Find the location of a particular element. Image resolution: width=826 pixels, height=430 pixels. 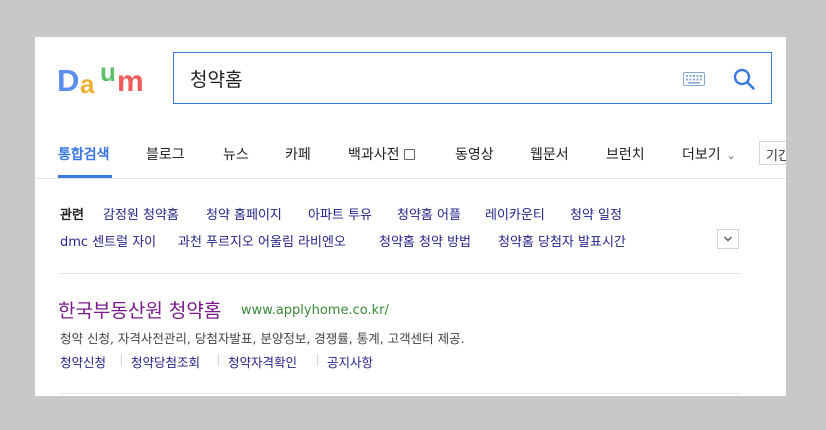

logo-letter-a: a is located at coordinates (87, 84).